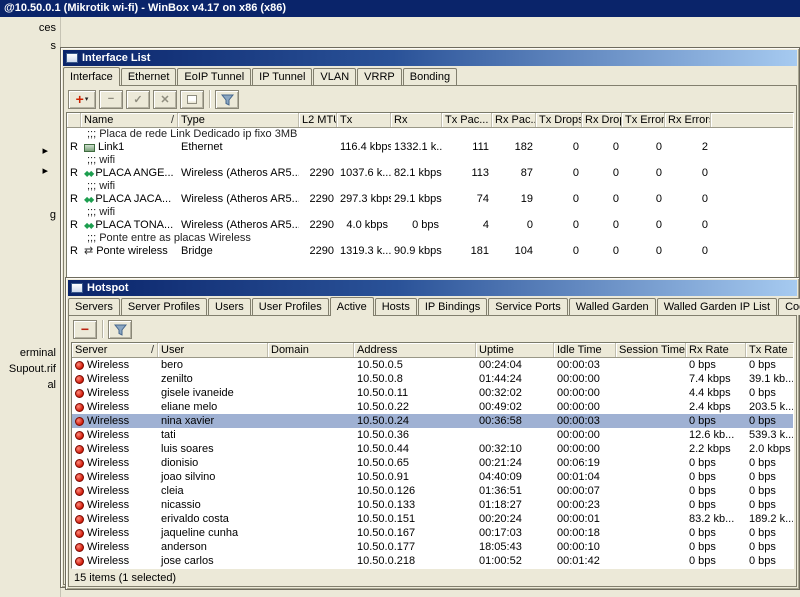 This screenshot has height=597, width=800. Describe the element at coordinates (395, 306) in the screenshot. I see `tab: Hosts` at that location.